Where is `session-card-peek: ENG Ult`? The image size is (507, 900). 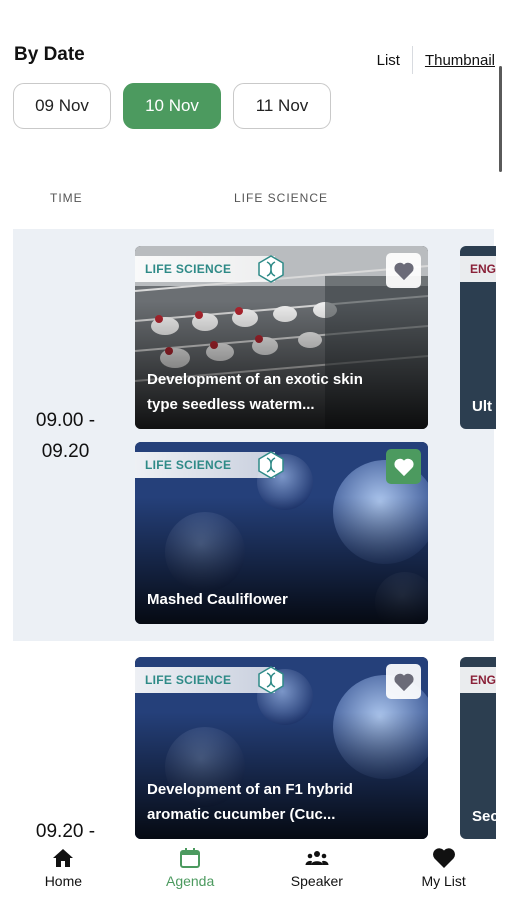
session-card-peek: ENG Ult is located at coordinates (478, 337).